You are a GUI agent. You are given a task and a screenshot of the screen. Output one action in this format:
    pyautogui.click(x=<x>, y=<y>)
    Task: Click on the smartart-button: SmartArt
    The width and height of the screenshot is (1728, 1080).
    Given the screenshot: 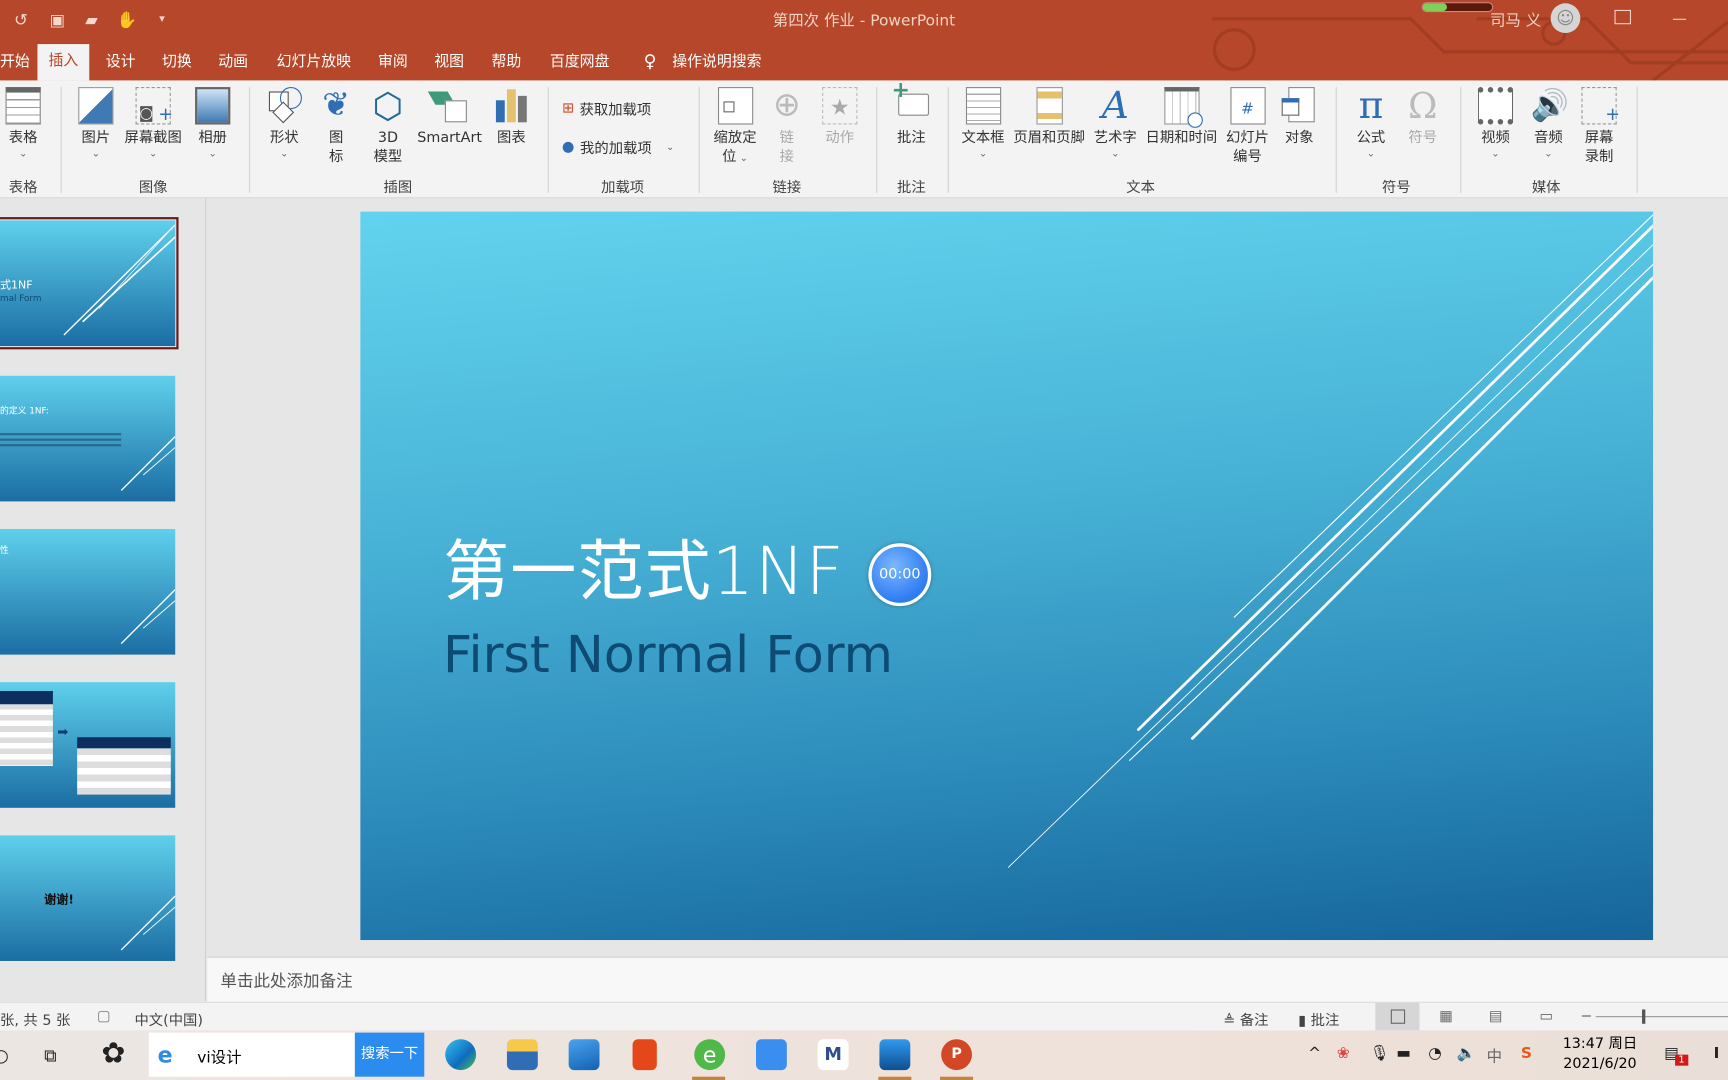 What is the action you would take?
    pyautogui.click(x=449, y=117)
    